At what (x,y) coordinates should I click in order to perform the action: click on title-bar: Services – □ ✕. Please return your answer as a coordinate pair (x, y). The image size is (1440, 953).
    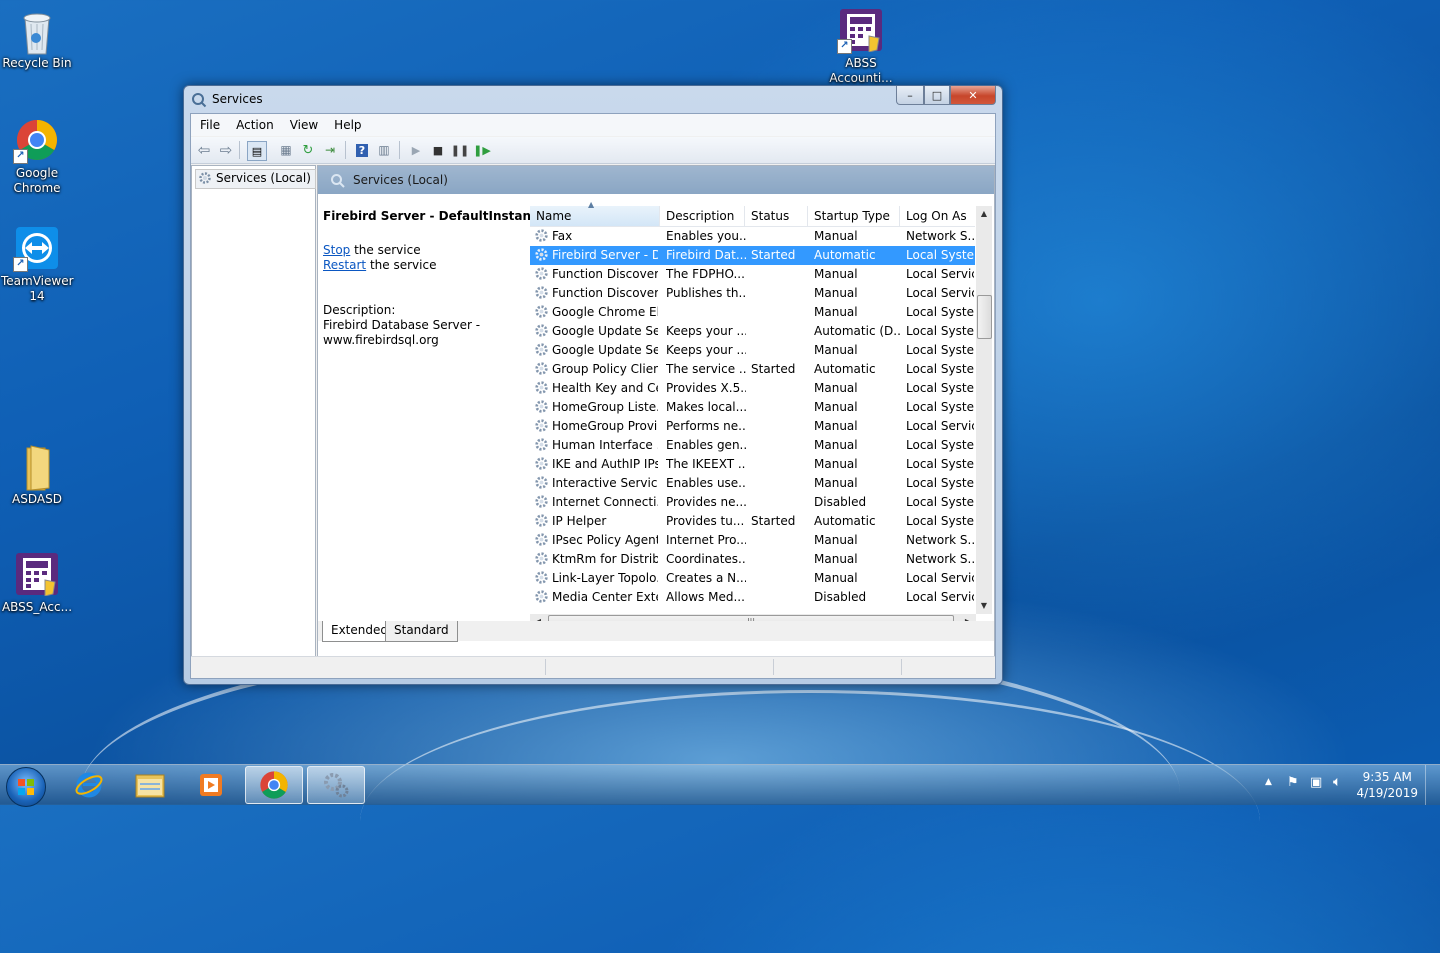
    Looking at the image, I should click on (593, 99).